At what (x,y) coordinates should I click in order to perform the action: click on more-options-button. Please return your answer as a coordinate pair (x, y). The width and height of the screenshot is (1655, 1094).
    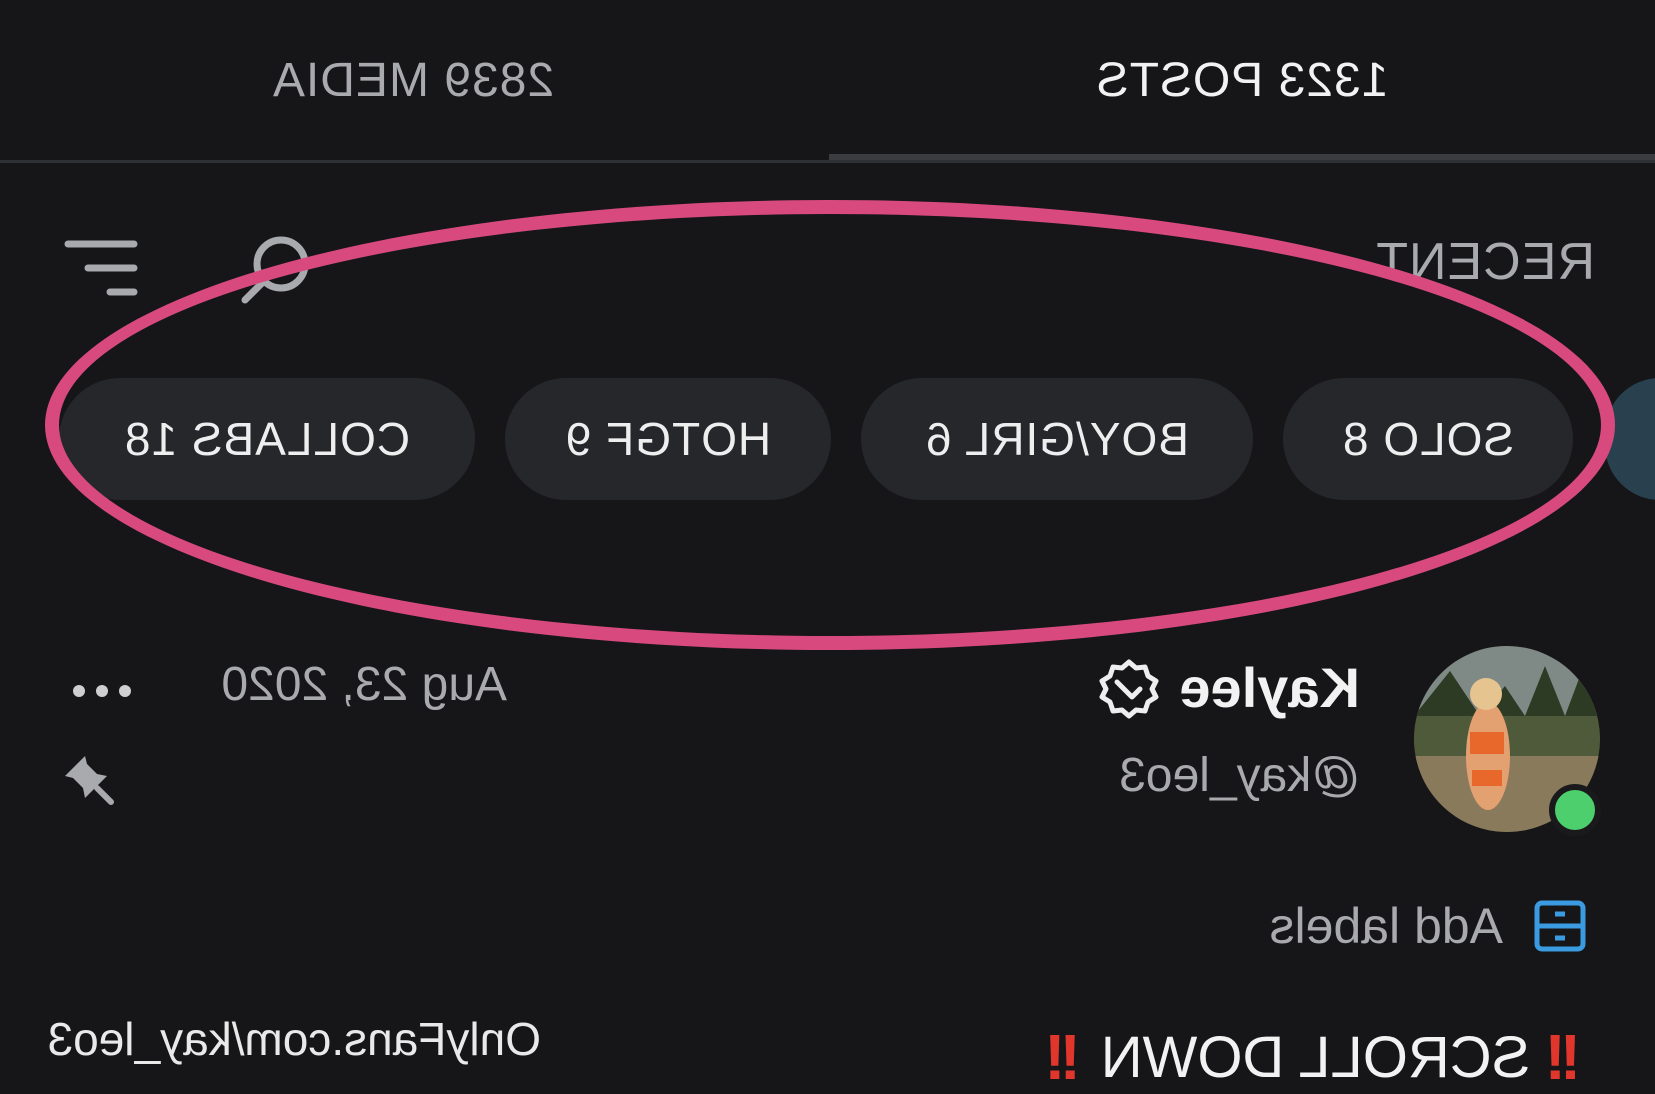
    Looking at the image, I should click on (100, 691).